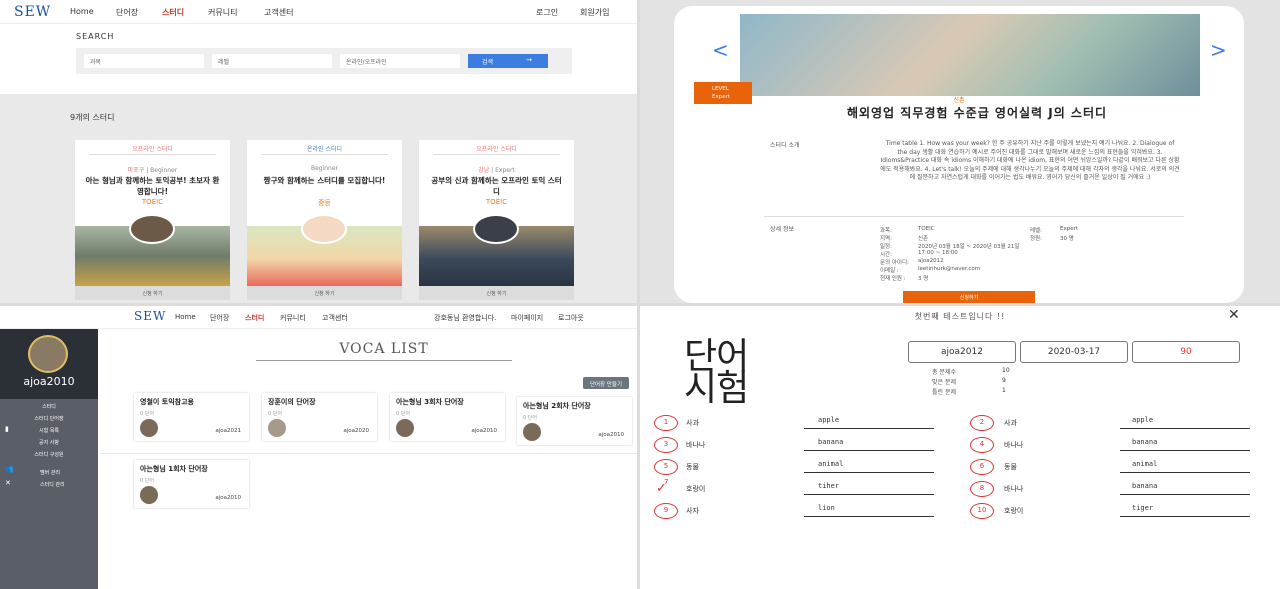 Image resolution: width=1280 pixels, height=589 pixels. Describe the element at coordinates (574, 421) in the screenshot. I see `vocab-card: 아는형님 2회차 단어장 0 단어 ajoa2010` at that location.